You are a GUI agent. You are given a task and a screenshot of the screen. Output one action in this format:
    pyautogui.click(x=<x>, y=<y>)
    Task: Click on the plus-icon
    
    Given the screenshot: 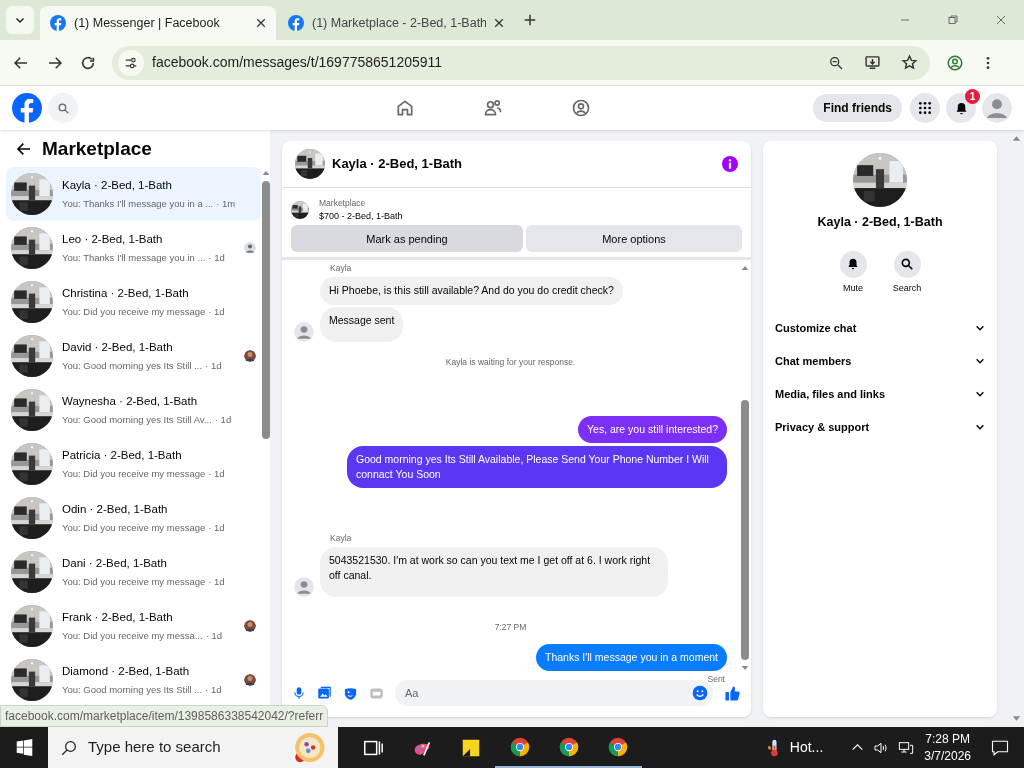 What is the action you would take?
    pyautogui.click(x=530, y=20)
    